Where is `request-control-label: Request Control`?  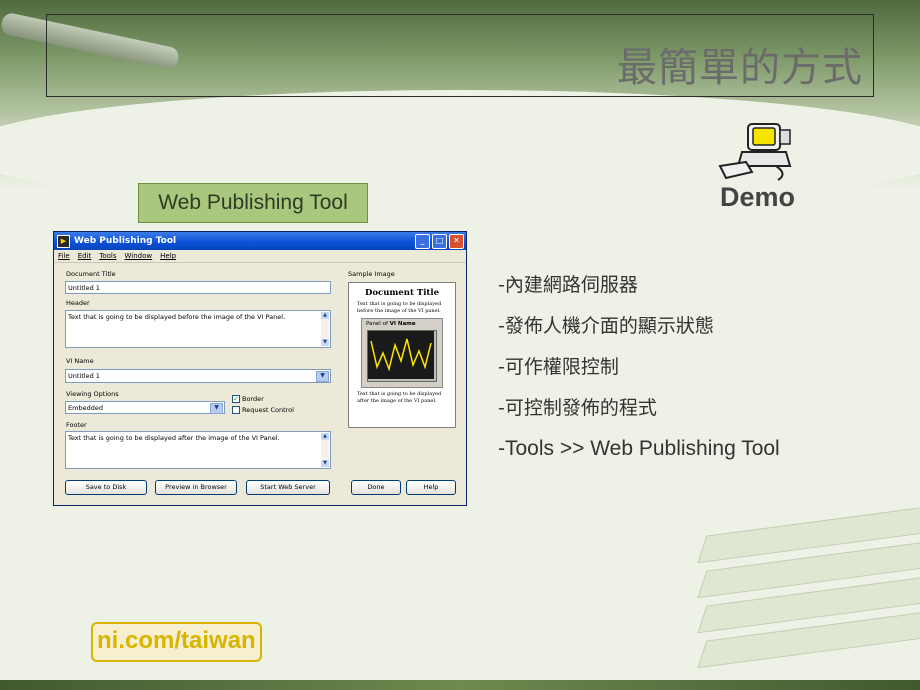
request-control-label: Request Control is located at coordinates (268, 410).